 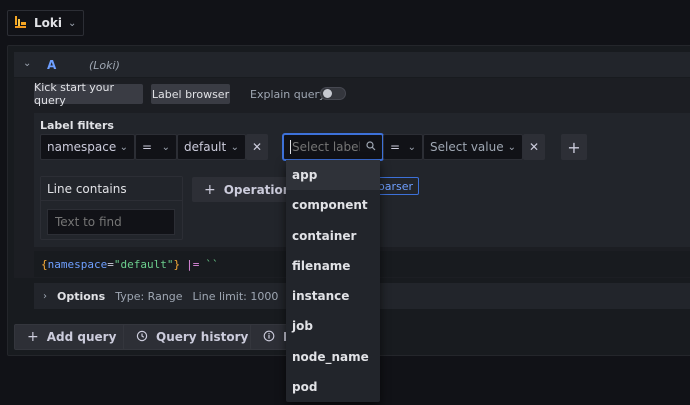 I want to click on code-label-value: "default", so click(x=143, y=264).